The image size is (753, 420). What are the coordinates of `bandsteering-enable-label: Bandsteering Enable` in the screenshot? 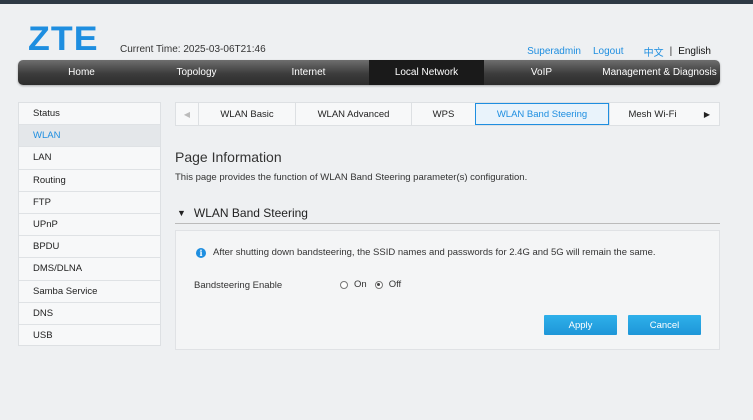 It's located at (238, 285).